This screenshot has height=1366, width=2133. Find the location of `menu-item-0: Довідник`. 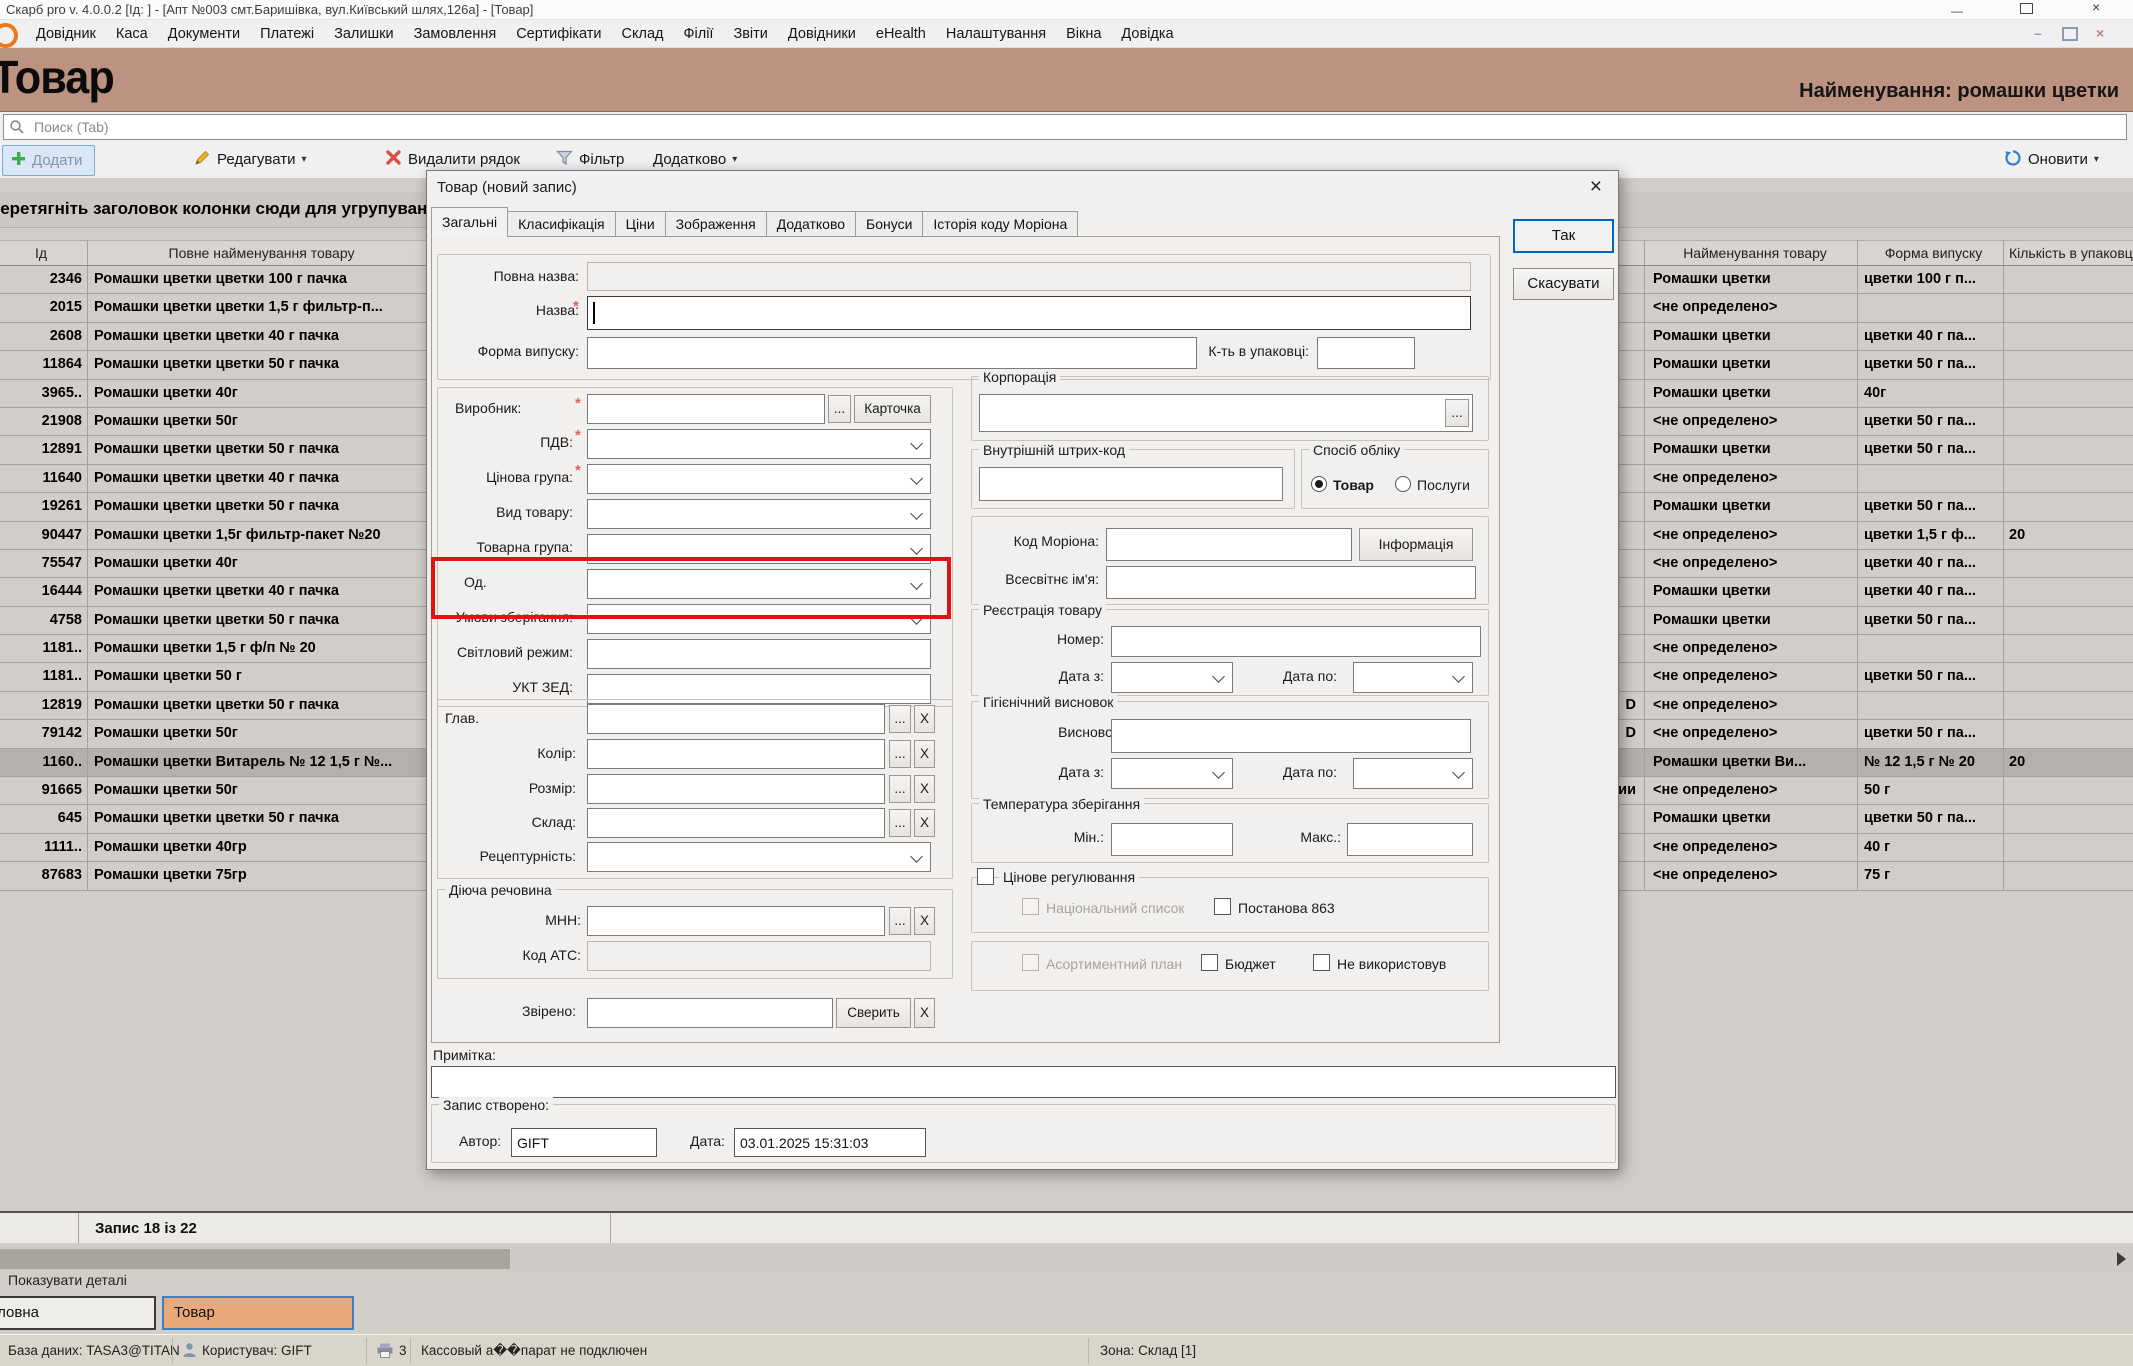

menu-item-0: Довідник is located at coordinates (66, 34).